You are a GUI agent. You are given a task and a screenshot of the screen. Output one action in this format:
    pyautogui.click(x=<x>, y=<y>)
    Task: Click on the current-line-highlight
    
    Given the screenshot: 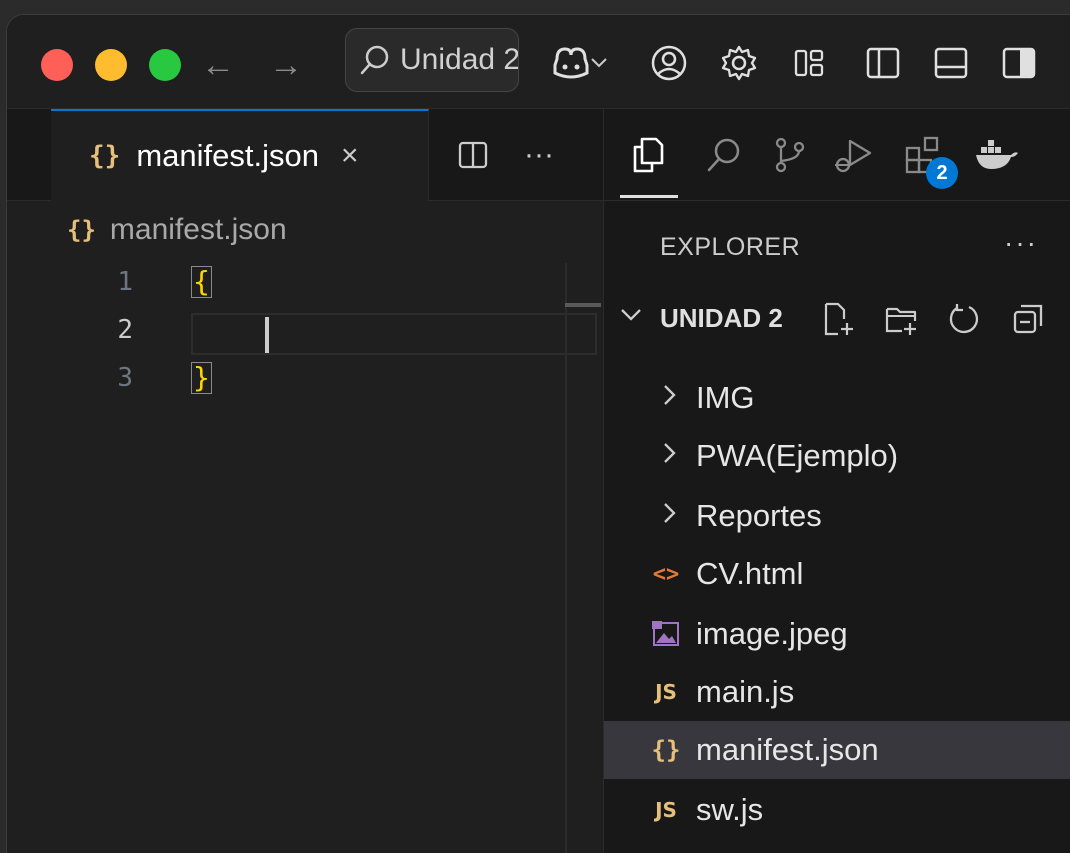 What is the action you would take?
    pyautogui.click(x=394, y=334)
    